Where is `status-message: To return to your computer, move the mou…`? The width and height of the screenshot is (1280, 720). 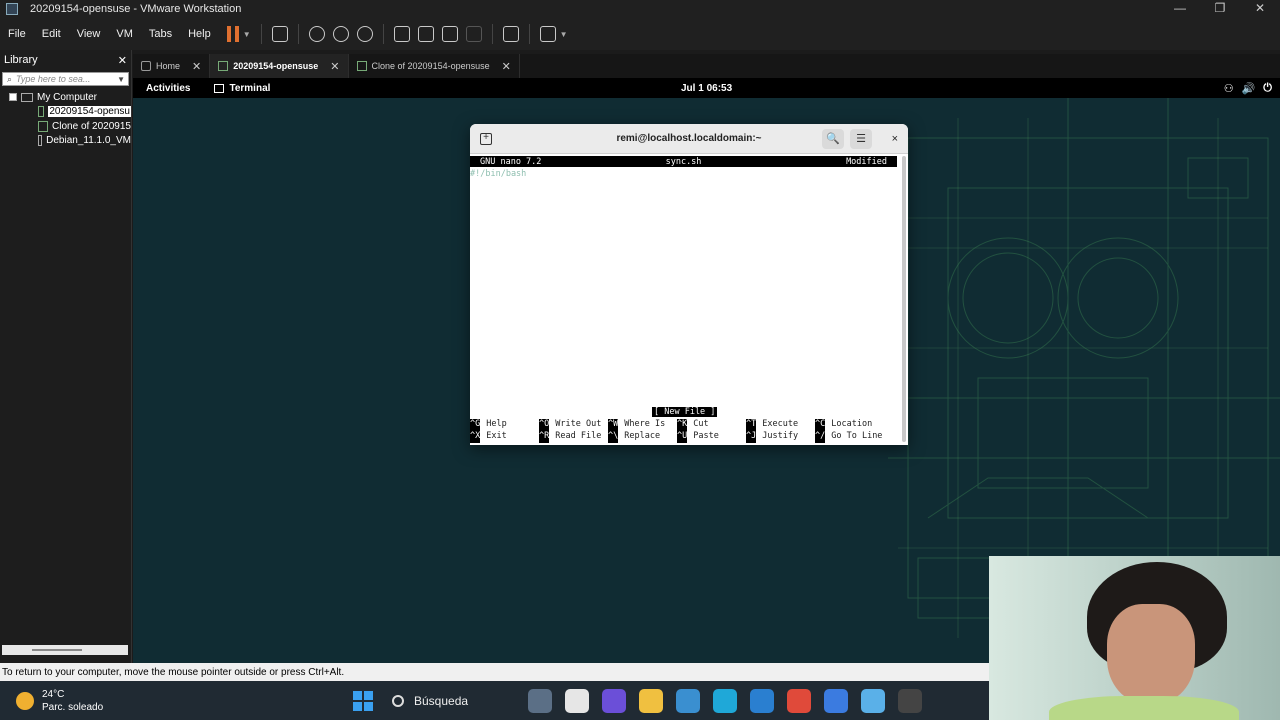
status-message: To return to your computer, move the mou… is located at coordinates (173, 672).